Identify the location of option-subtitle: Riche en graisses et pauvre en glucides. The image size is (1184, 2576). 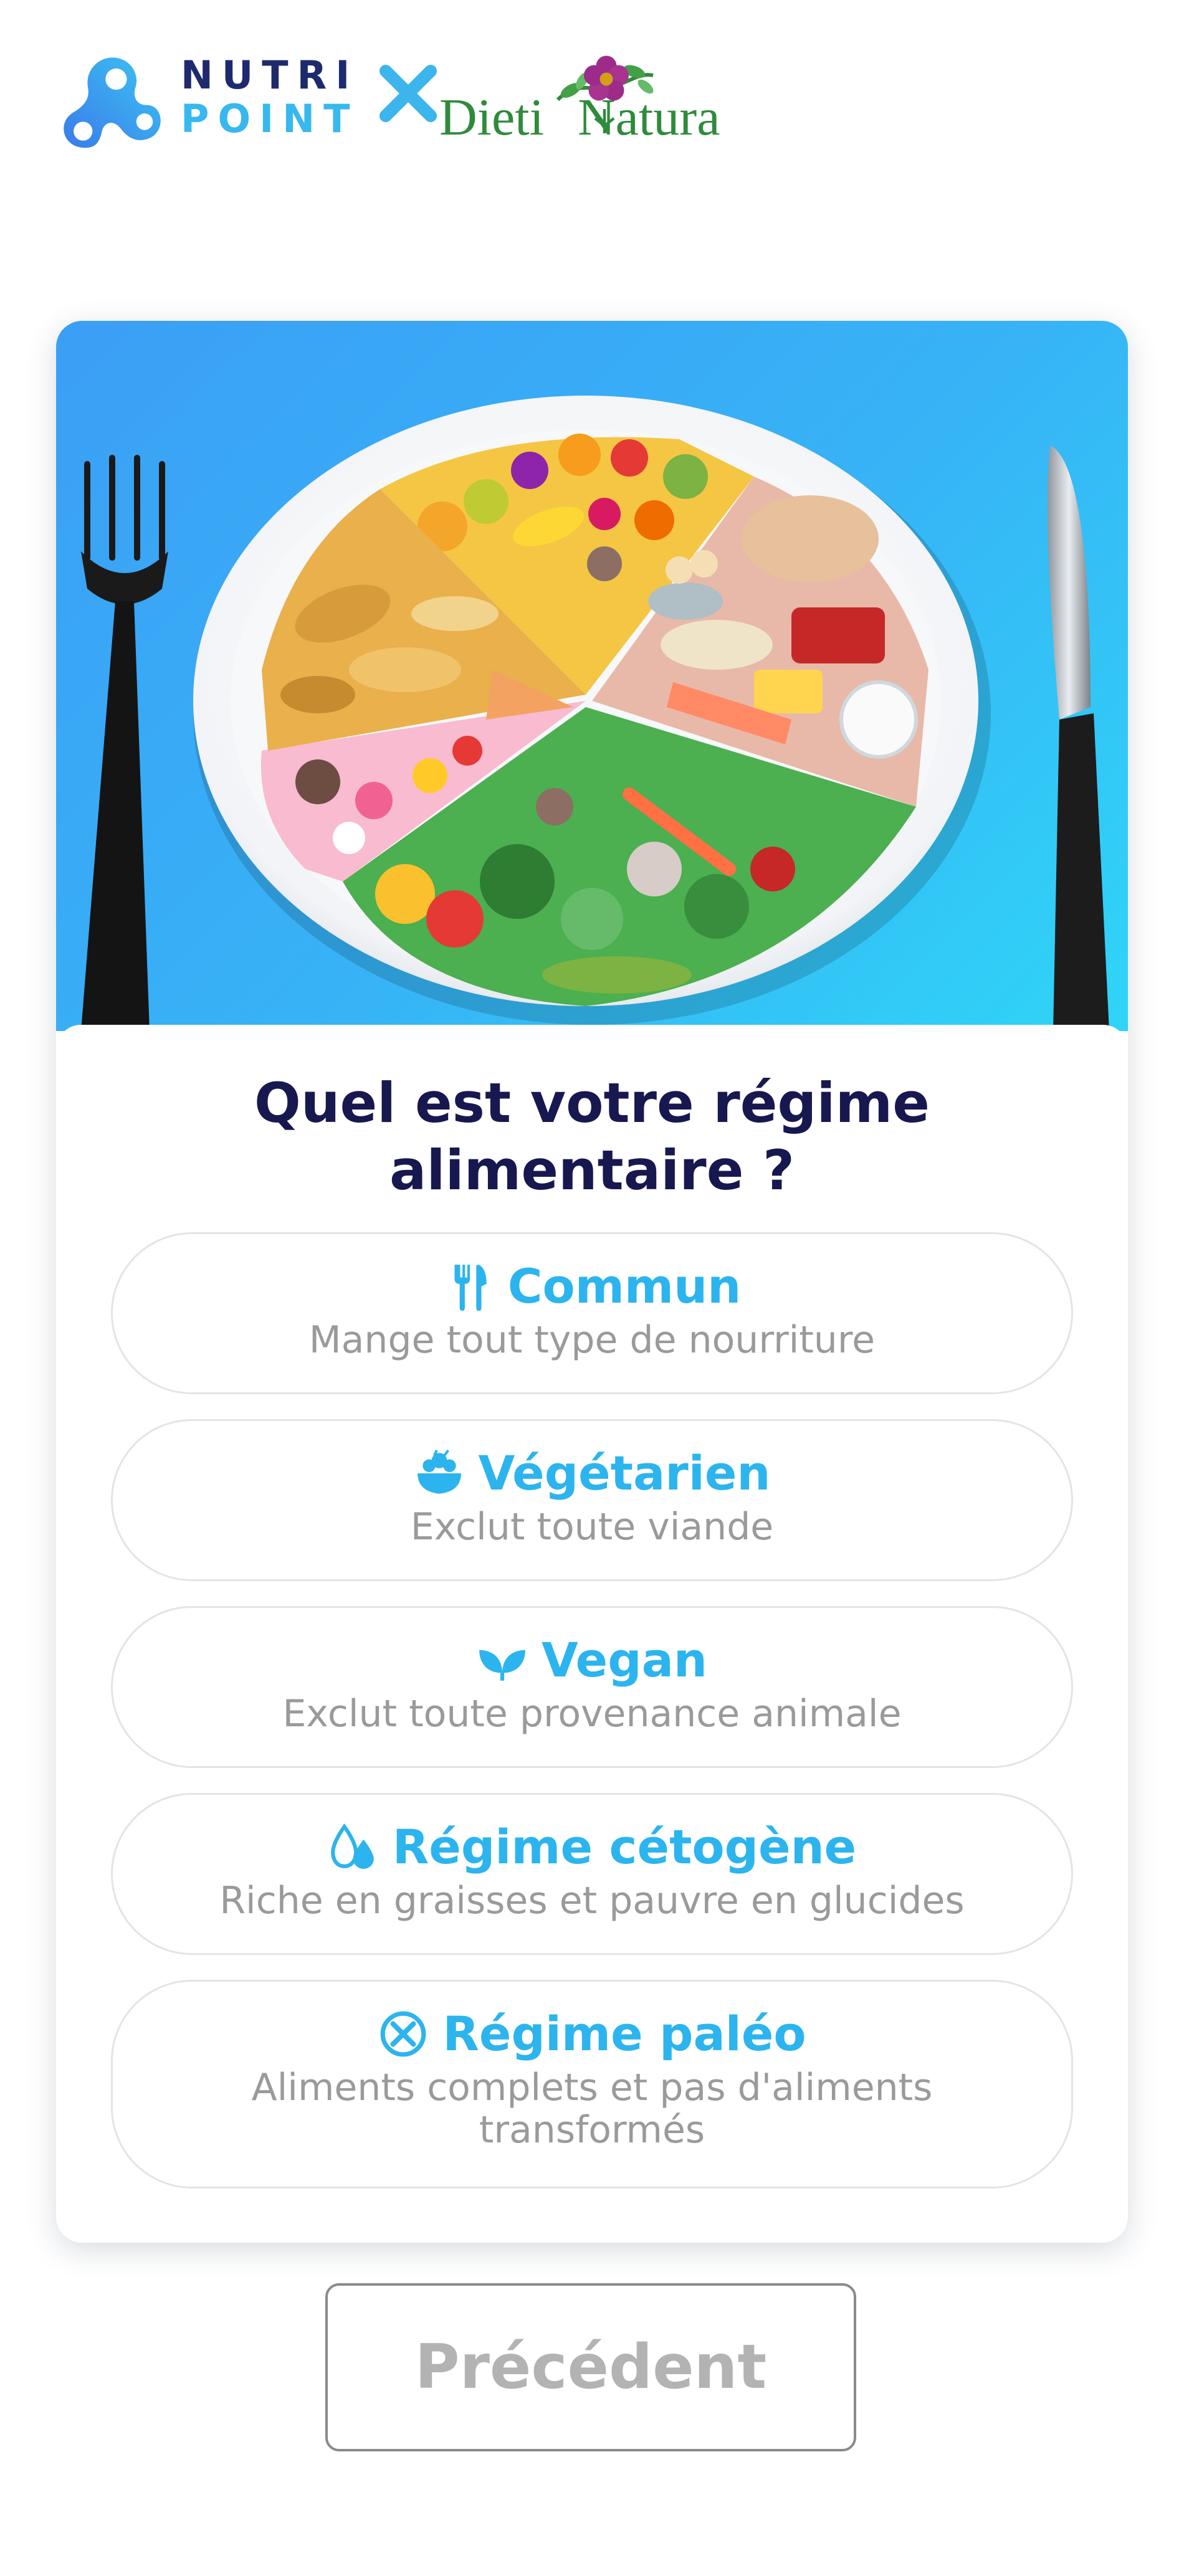
(592, 1901).